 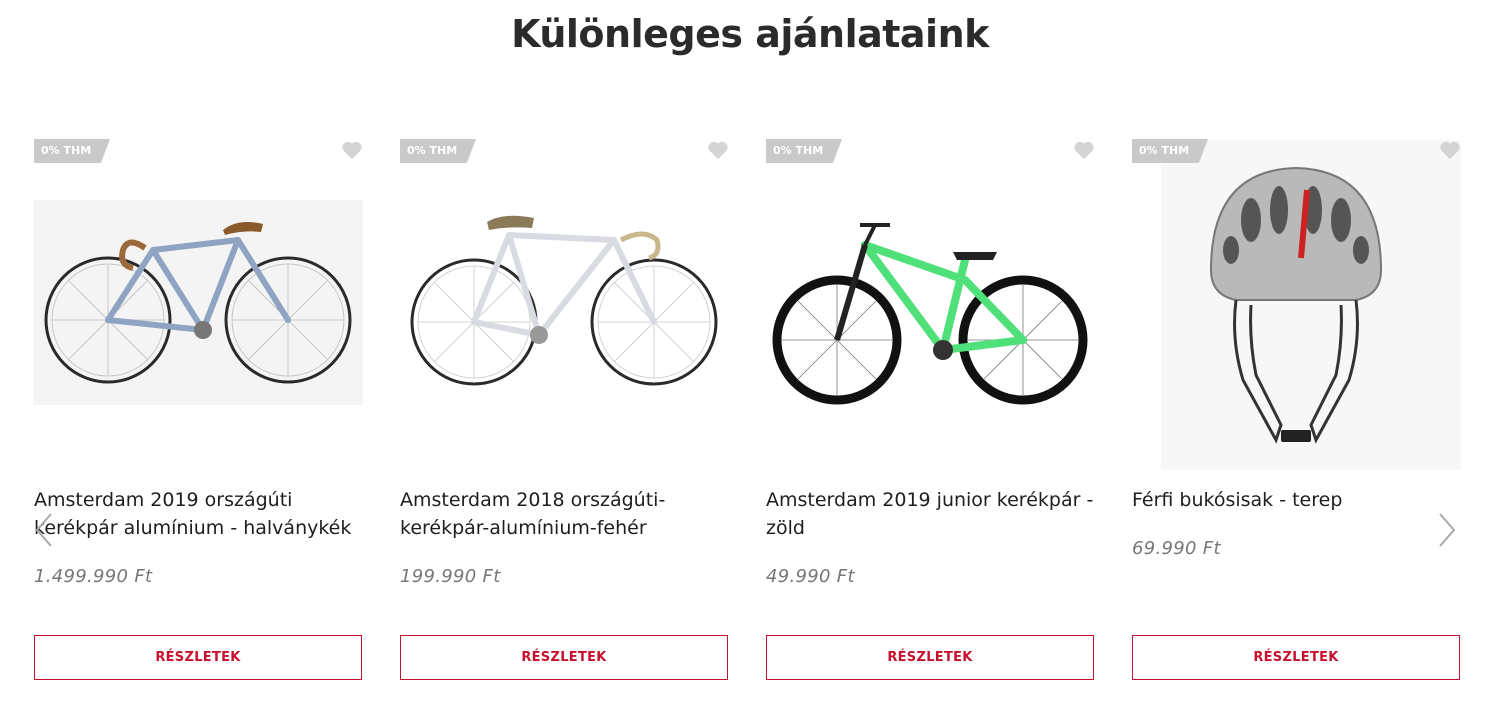 I want to click on product-price: 199.990 Ft, so click(x=450, y=576).